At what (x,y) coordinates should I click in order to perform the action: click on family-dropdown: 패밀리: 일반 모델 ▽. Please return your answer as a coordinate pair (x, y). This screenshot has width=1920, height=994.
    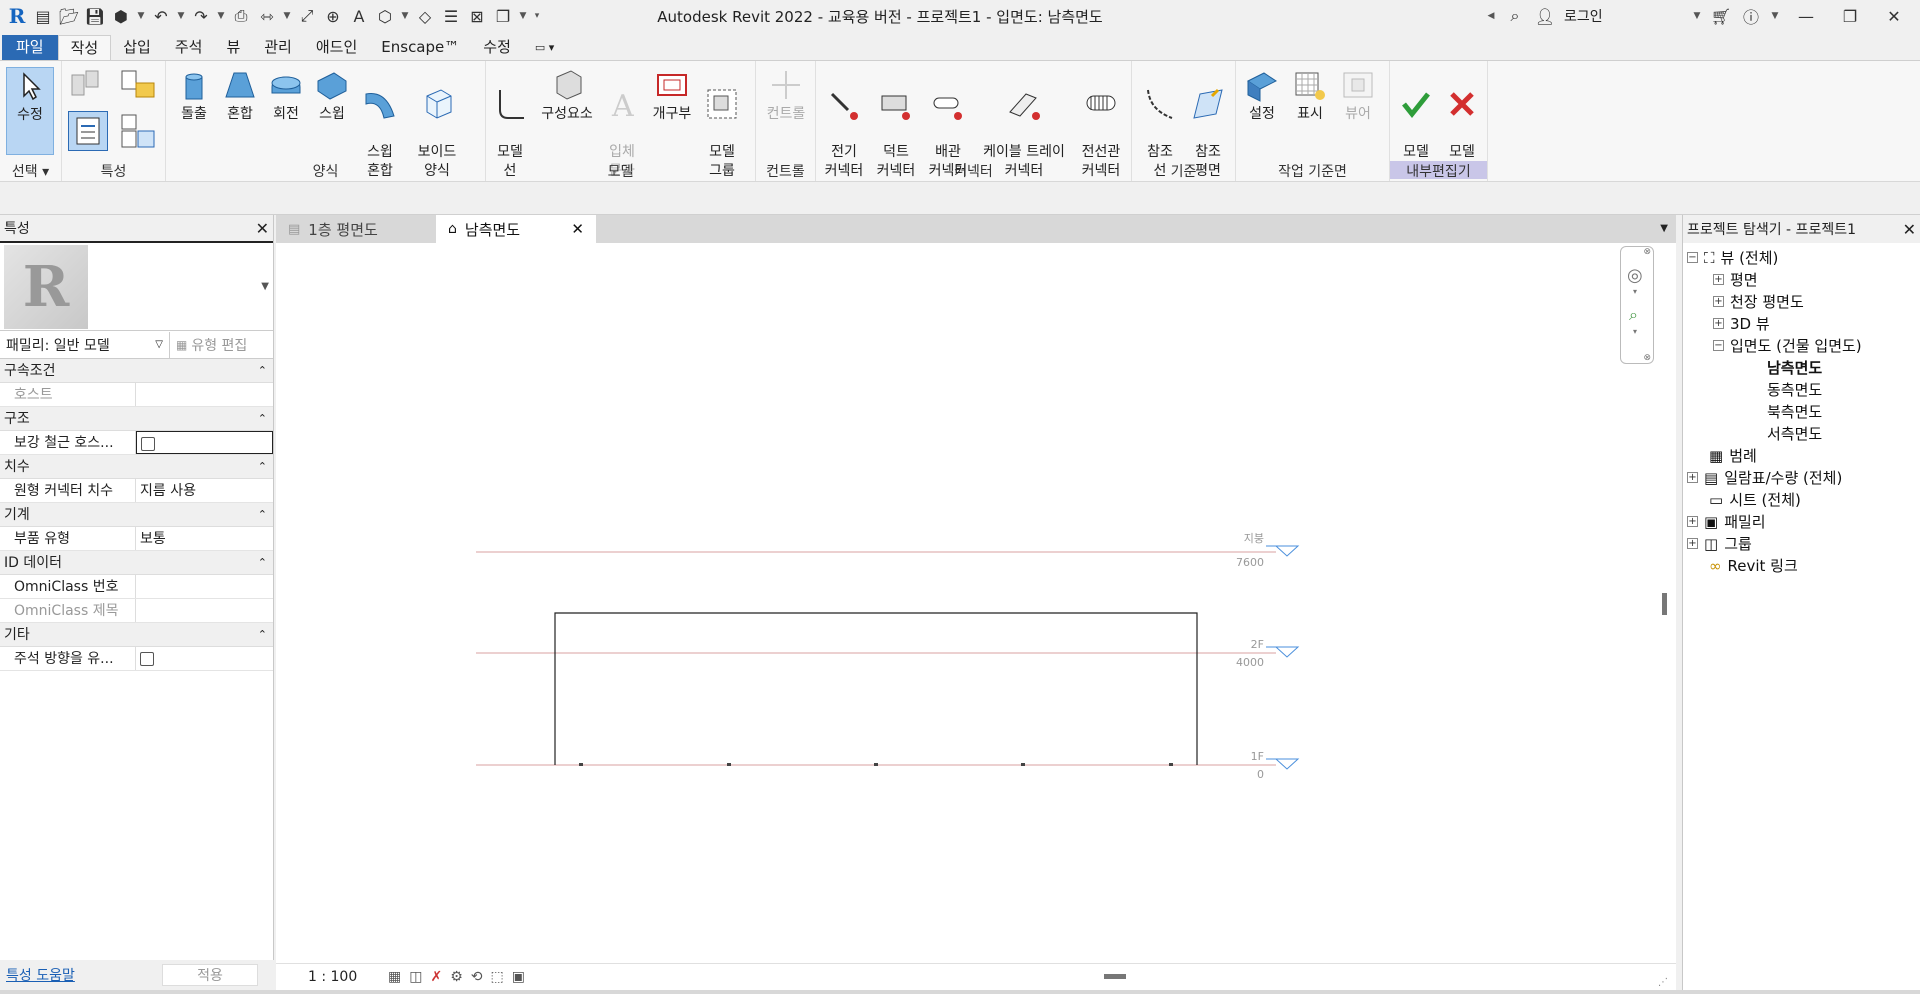
    Looking at the image, I should click on (85, 344).